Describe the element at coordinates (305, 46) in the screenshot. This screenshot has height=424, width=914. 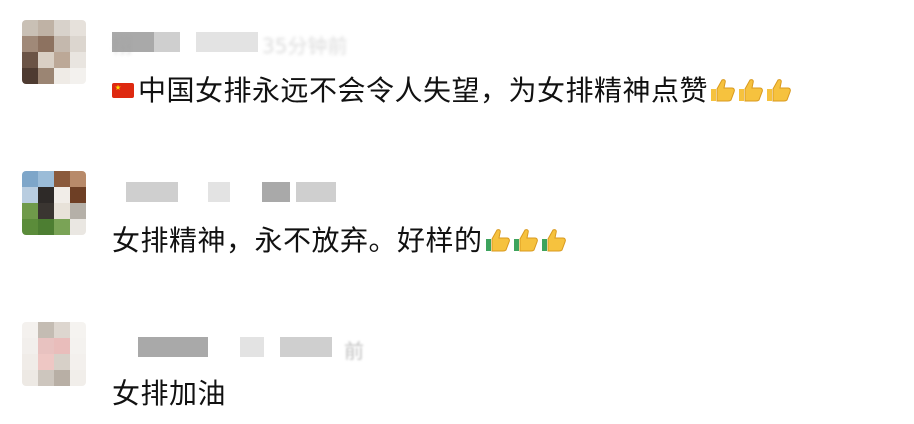
I see `timestamp: 35分钟前` at that location.